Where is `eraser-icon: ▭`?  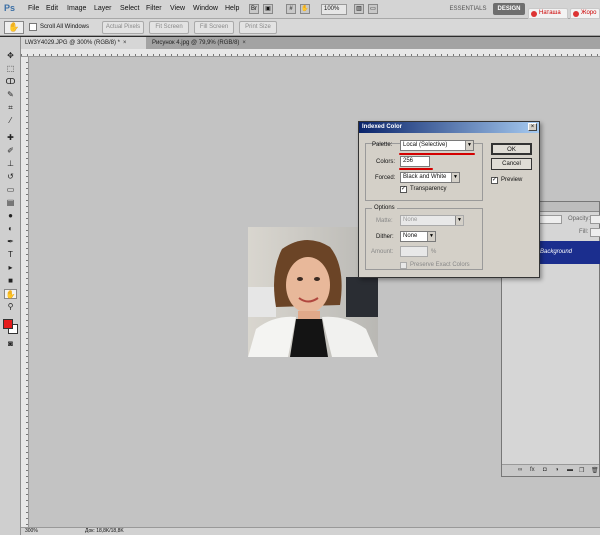
eraser-icon: ▭ is located at coordinates (10, 190).